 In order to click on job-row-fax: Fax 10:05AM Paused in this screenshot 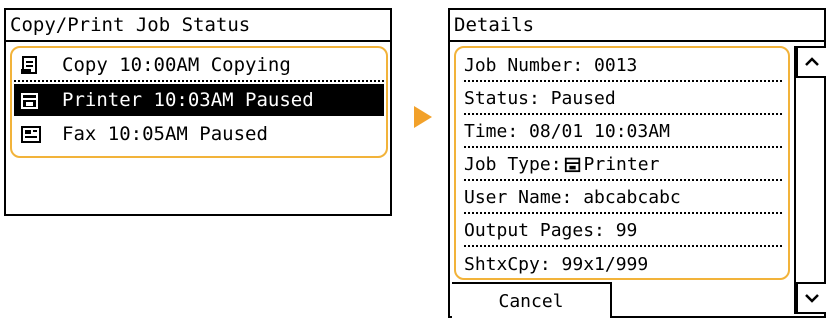, I will do `click(199, 134)`.